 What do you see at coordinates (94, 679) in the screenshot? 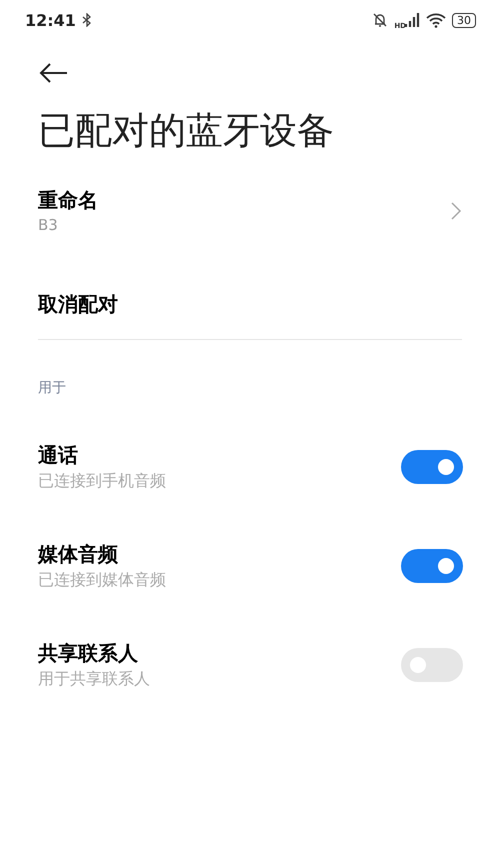
I see `item-description: 用于共享联系人` at bounding box center [94, 679].